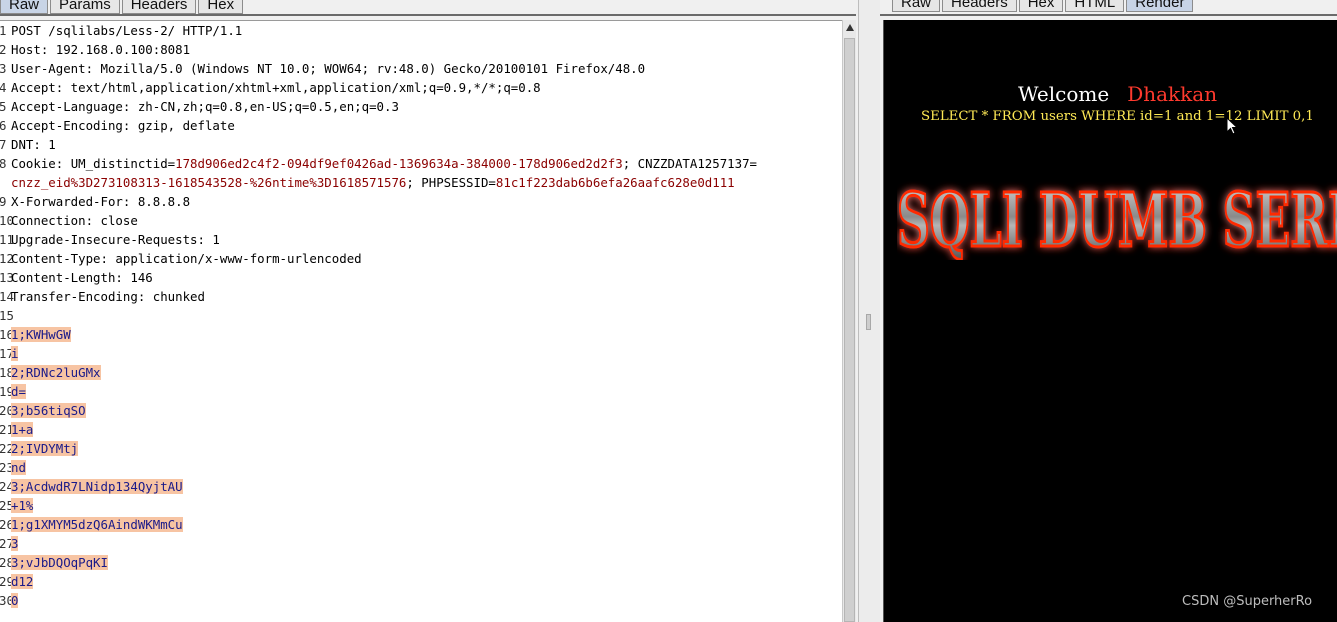 This screenshot has width=1337, height=622. What do you see at coordinates (7, 467) in the screenshot?
I see `line-number: 23` at bounding box center [7, 467].